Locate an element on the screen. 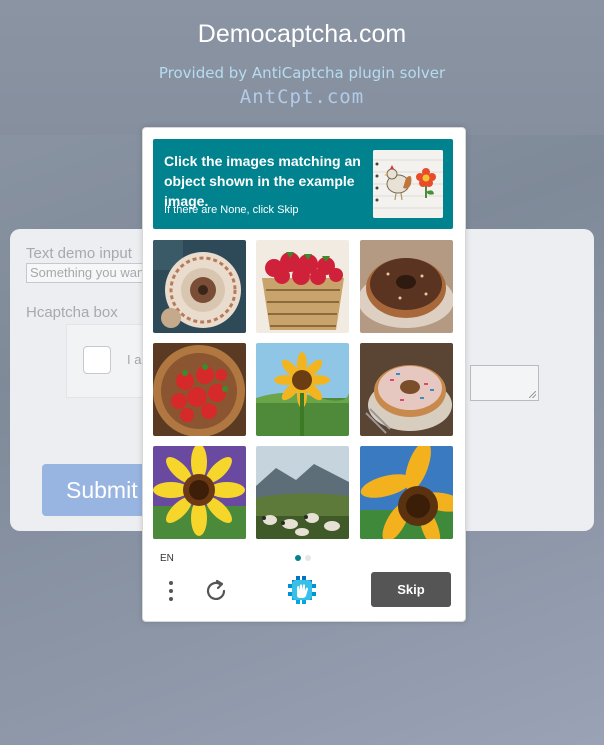 This screenshot has width=604, height=745. captcha-tile-sprinkle-donut is located at coordinates (406, 389).